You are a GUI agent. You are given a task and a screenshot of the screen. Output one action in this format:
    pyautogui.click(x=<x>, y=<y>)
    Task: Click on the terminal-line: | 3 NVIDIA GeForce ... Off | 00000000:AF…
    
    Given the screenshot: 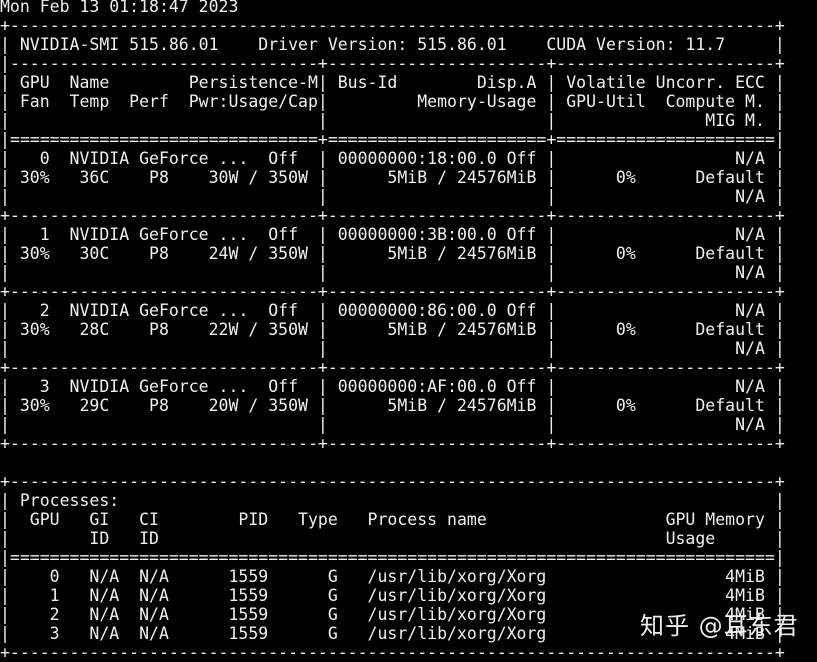 What is the action you would take?
    pyautogui.click(x=392, y=386)
    